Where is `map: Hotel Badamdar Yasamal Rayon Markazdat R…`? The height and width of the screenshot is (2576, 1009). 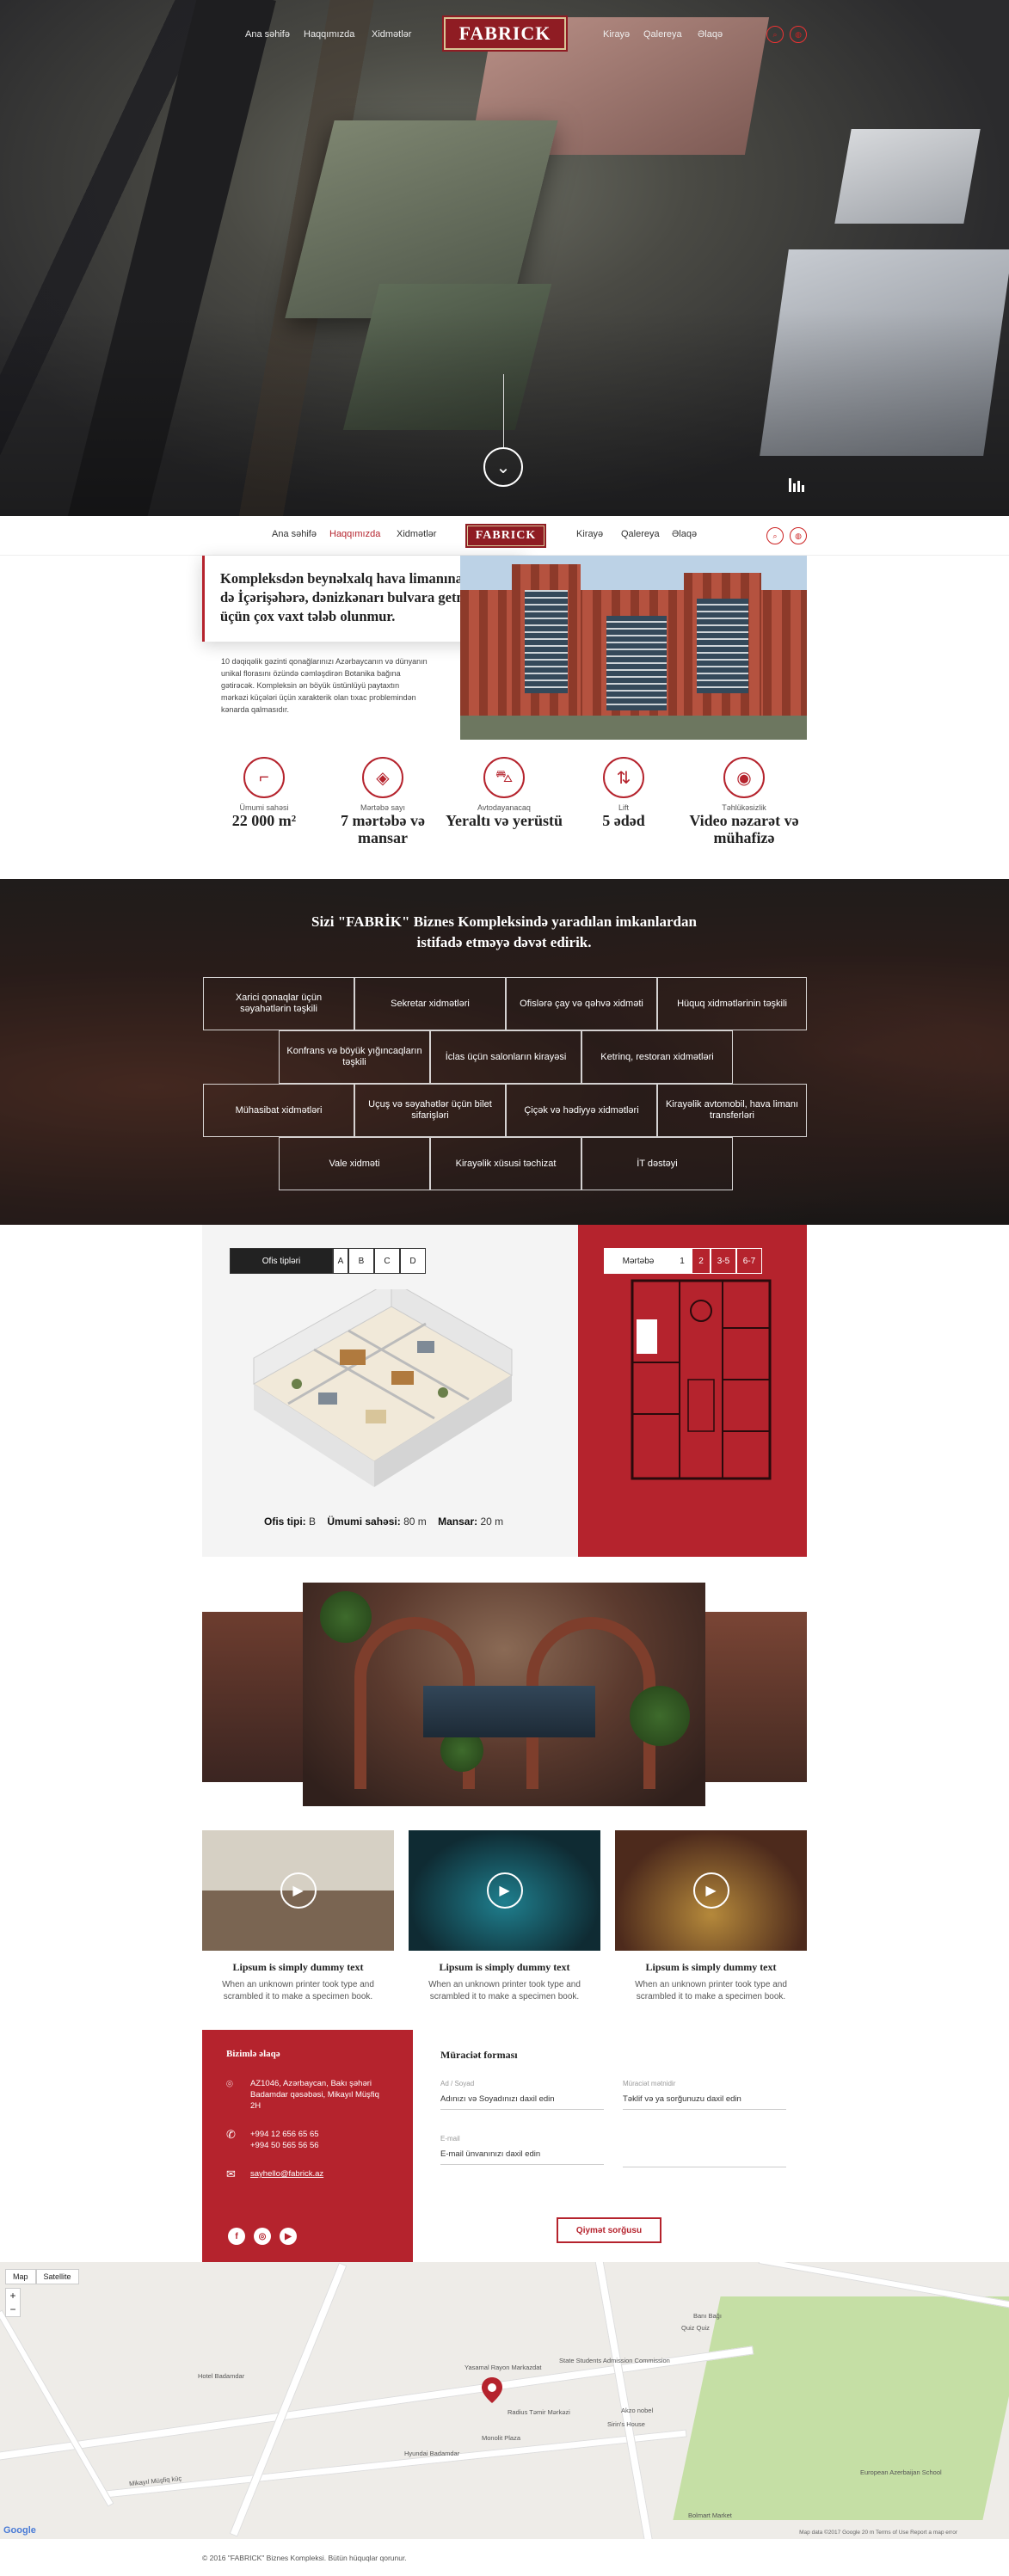 map: Hotel Badamdar Yasamal Rayon Markazdat R… is located at coordinates (504, 2400).